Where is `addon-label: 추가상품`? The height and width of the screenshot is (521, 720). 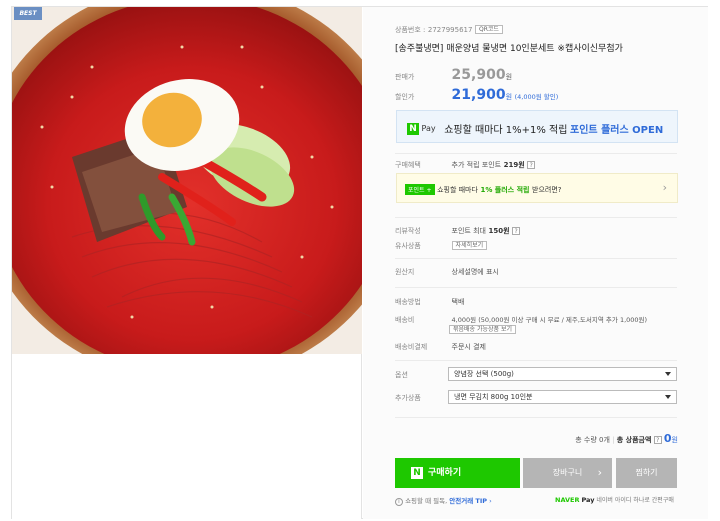 addon-label: 추가상품 is located at coordinates (408, 398).